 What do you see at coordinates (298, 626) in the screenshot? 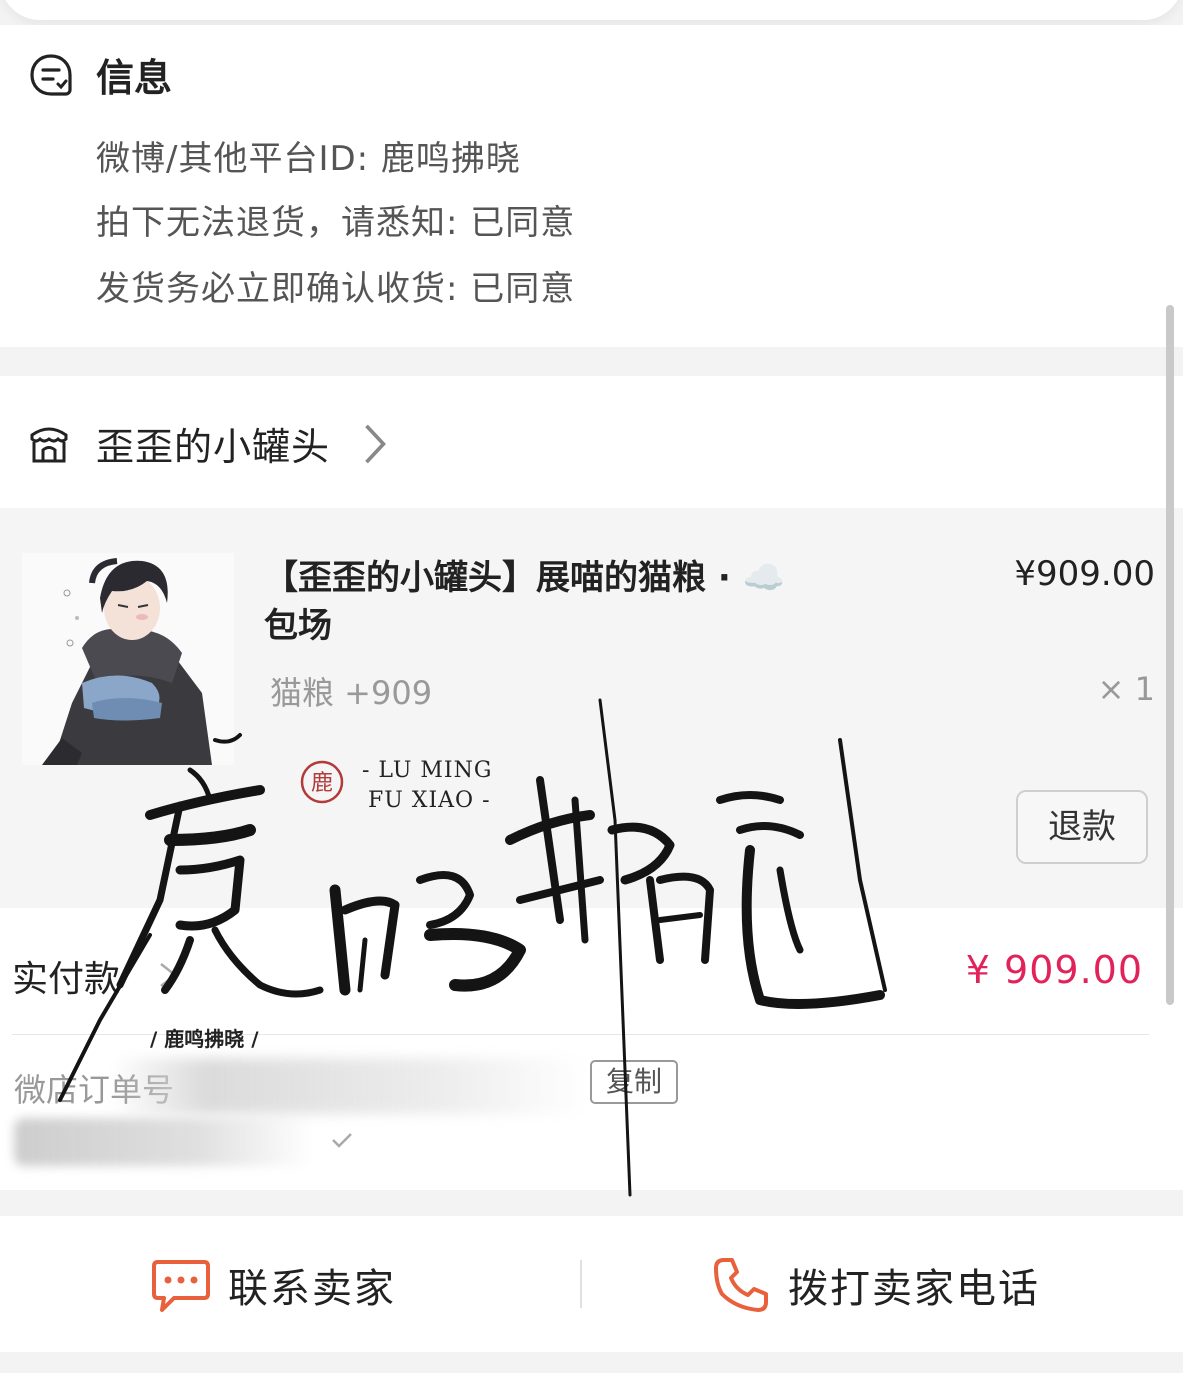
I see `product-title-line2: 包场` at bounding box center [298, 626].